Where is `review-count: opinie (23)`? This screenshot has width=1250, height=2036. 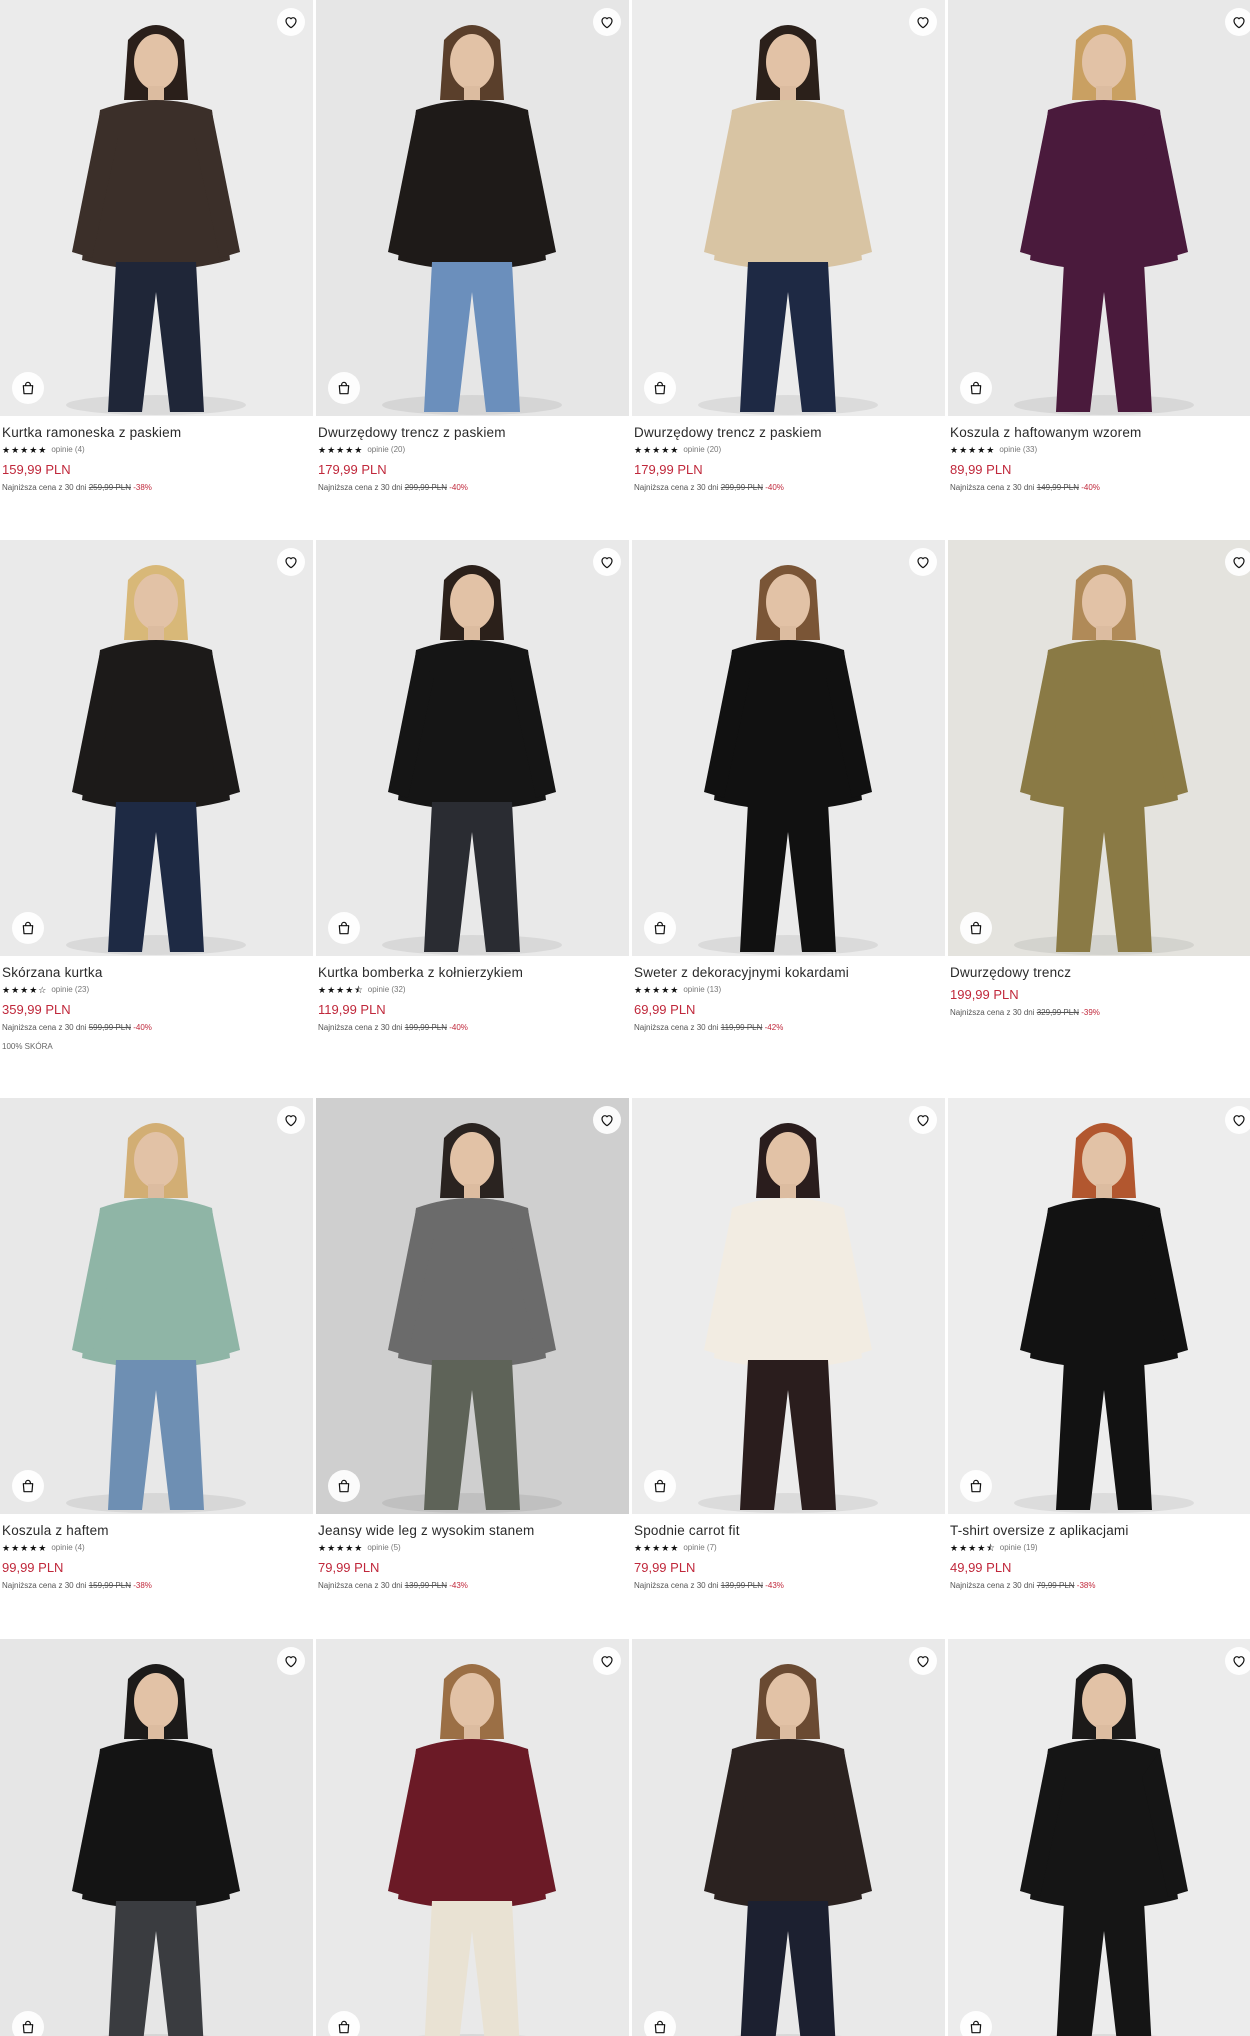
review-count: opinie (23) is located at coordinates (70, 990).